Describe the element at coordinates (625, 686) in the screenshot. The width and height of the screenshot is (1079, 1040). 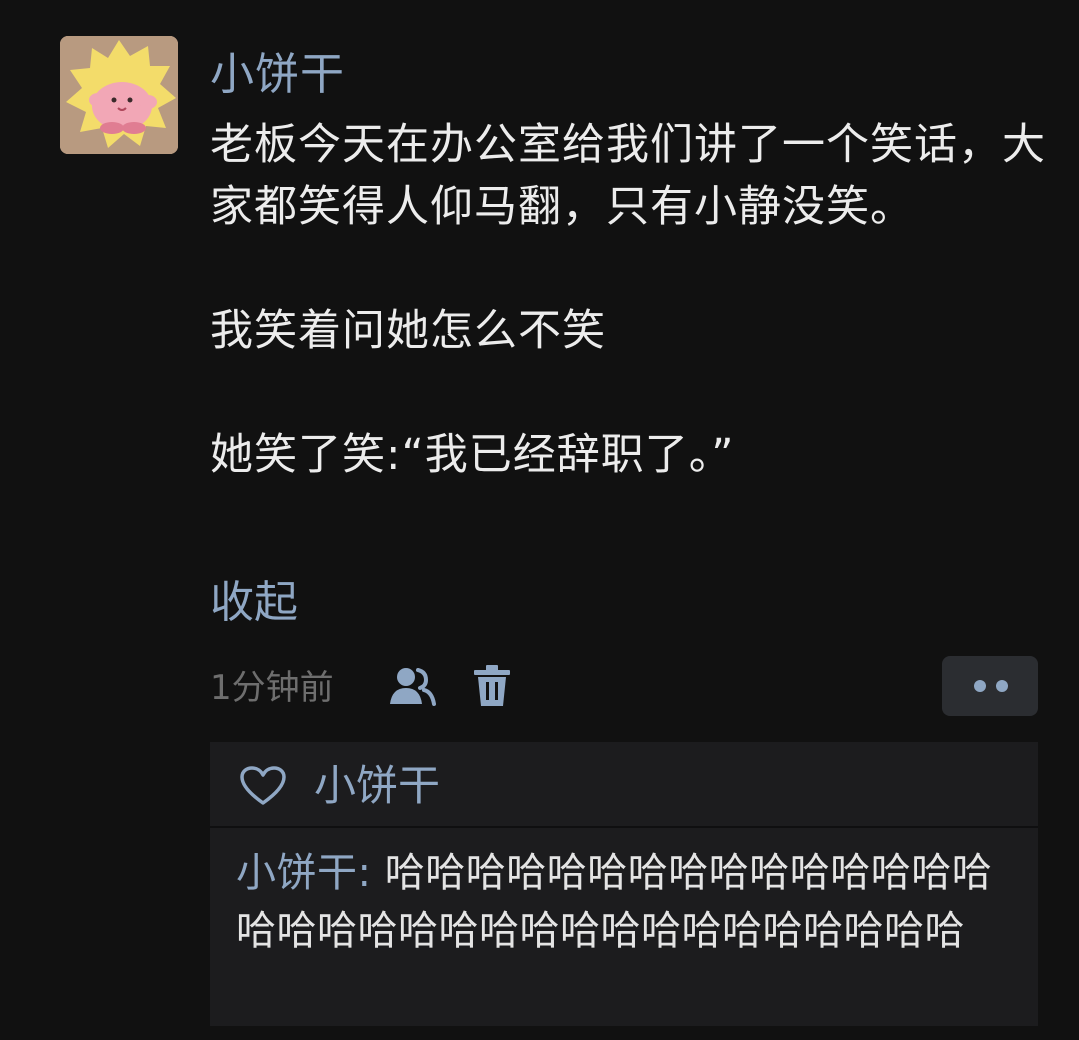
I see `post-meta-row: 1分钟前` at that location.